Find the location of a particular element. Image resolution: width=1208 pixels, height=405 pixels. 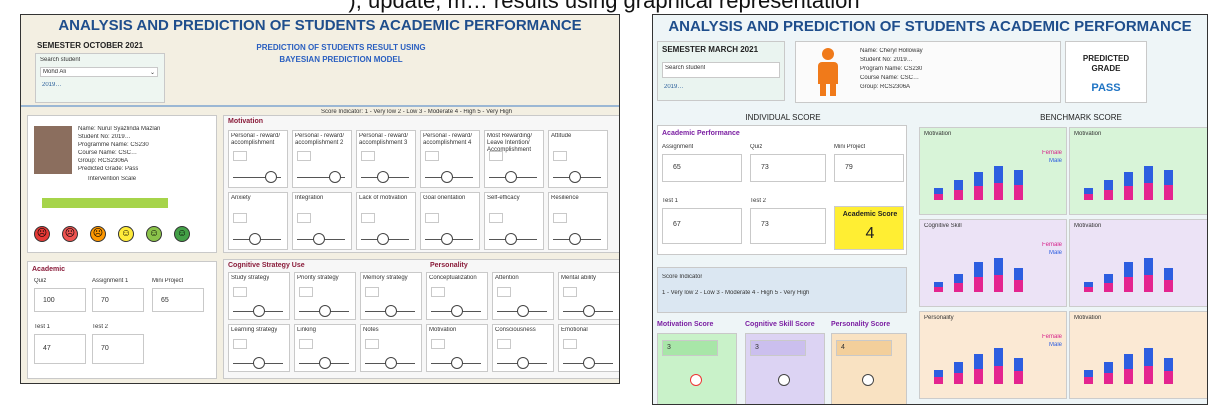

chevron-down-icon: ⌄ is located at coordinates (152, 72).